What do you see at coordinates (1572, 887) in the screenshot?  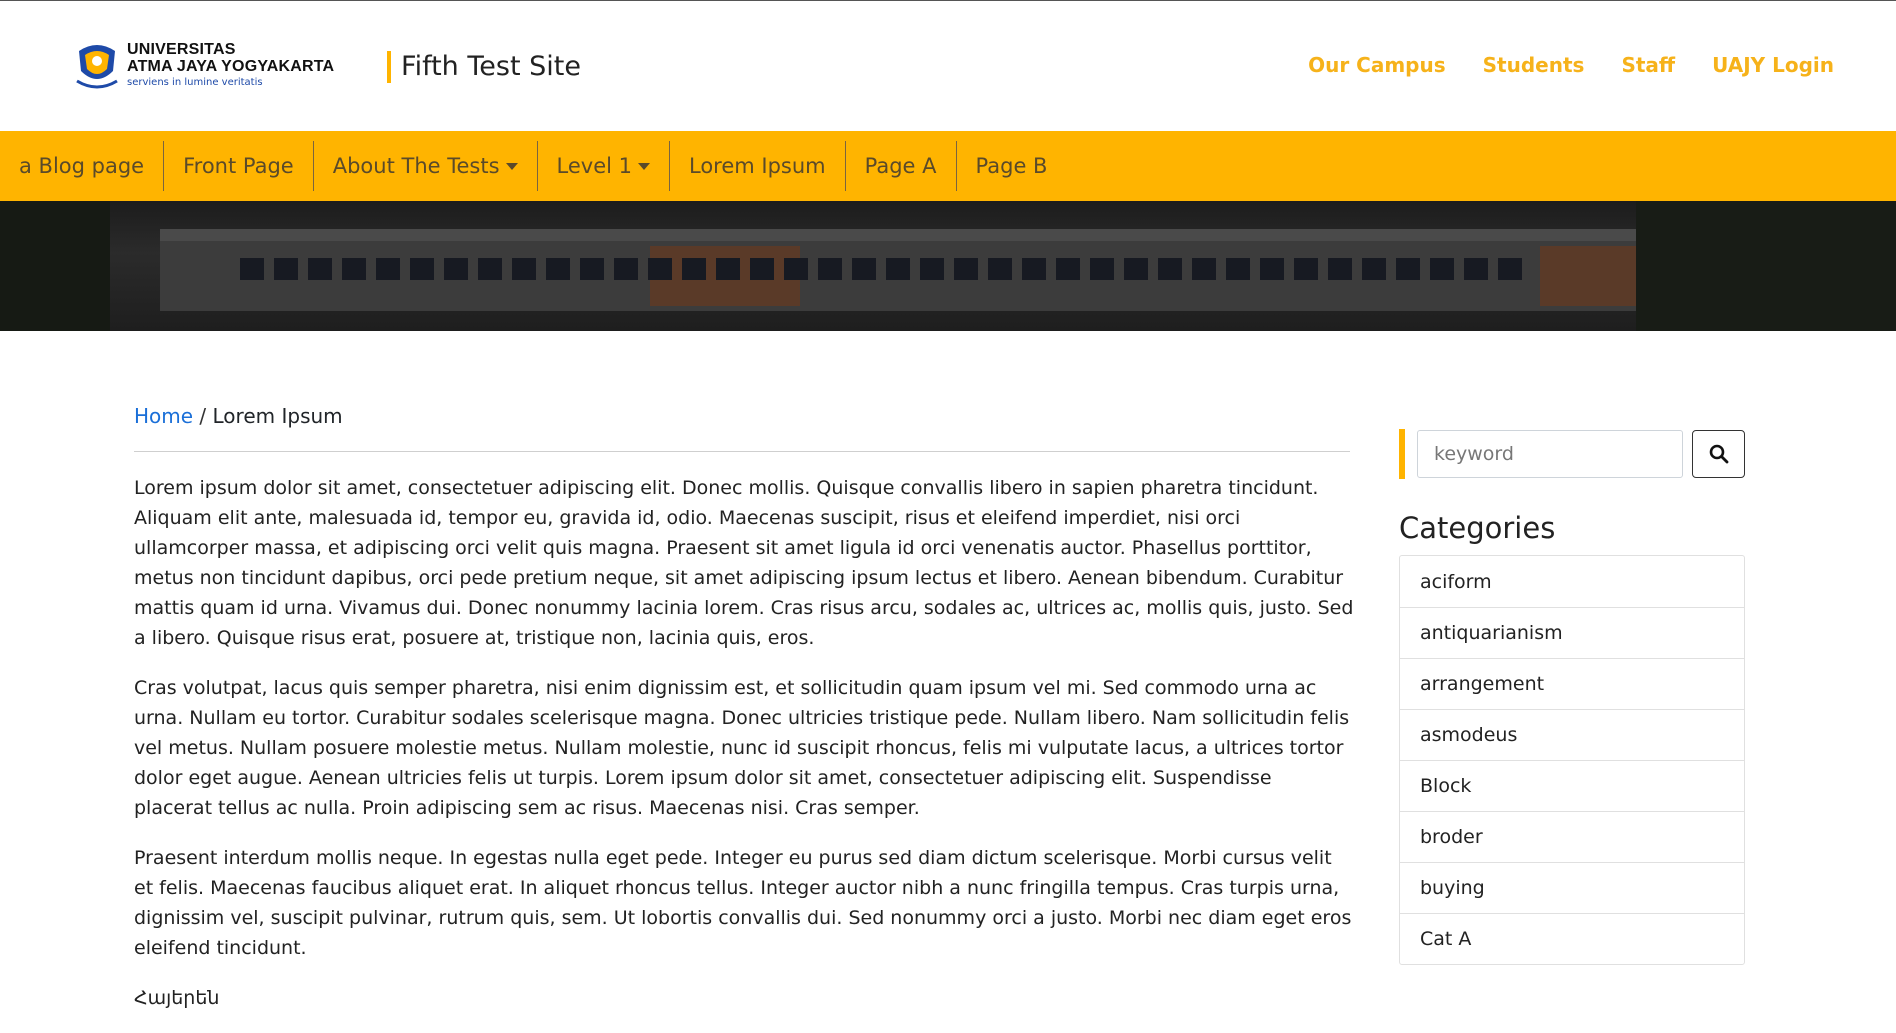 I see `category-item-buying: buying` at bounding box center [1572, 887].